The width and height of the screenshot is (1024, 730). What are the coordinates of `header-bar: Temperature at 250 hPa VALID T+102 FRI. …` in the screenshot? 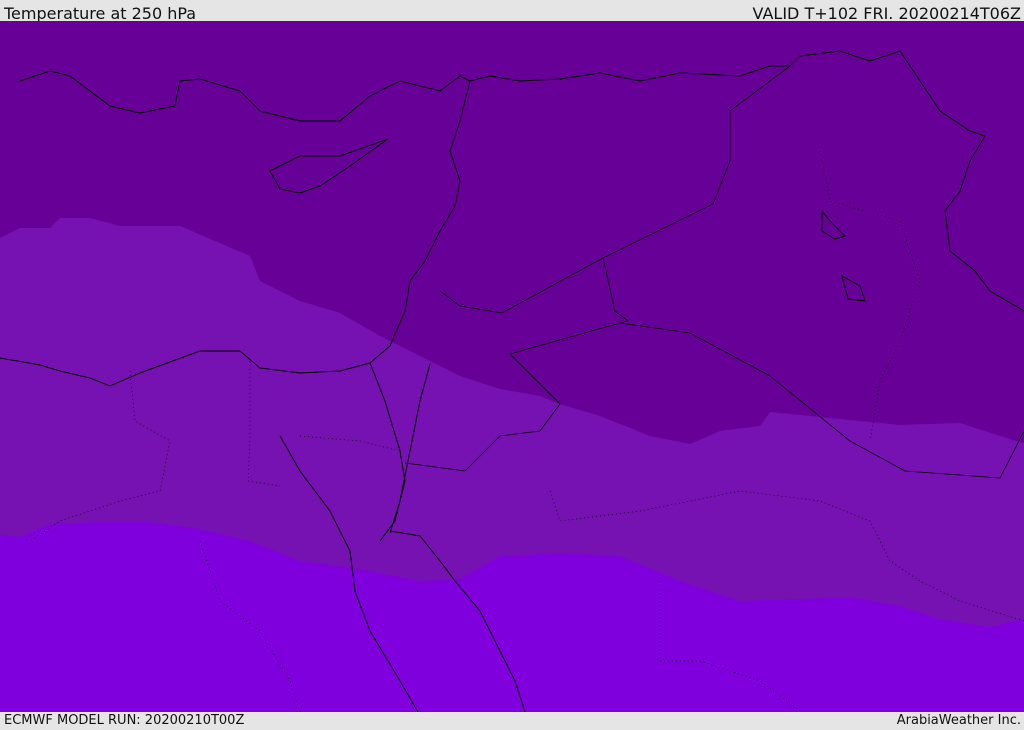 It's located at (512, 11).